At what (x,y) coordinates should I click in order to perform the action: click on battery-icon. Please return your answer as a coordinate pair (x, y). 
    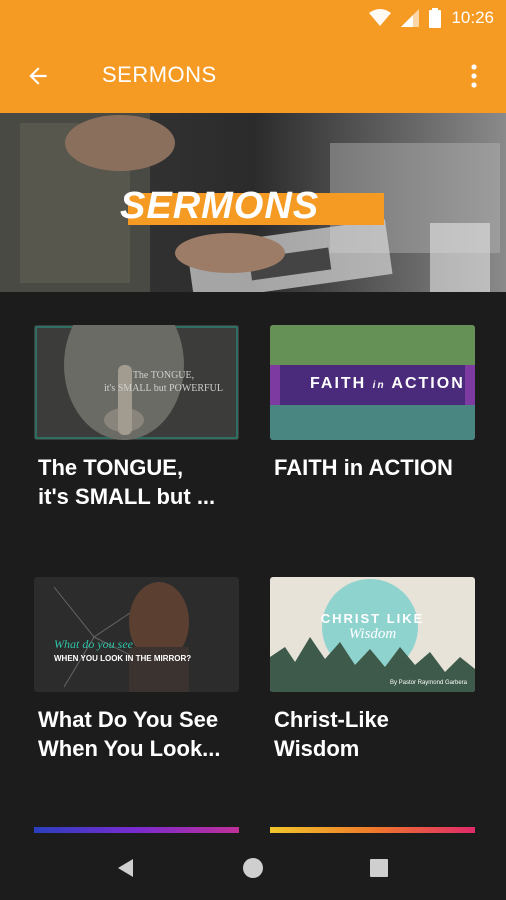
    Looking at the image, I should click on (435, 18).